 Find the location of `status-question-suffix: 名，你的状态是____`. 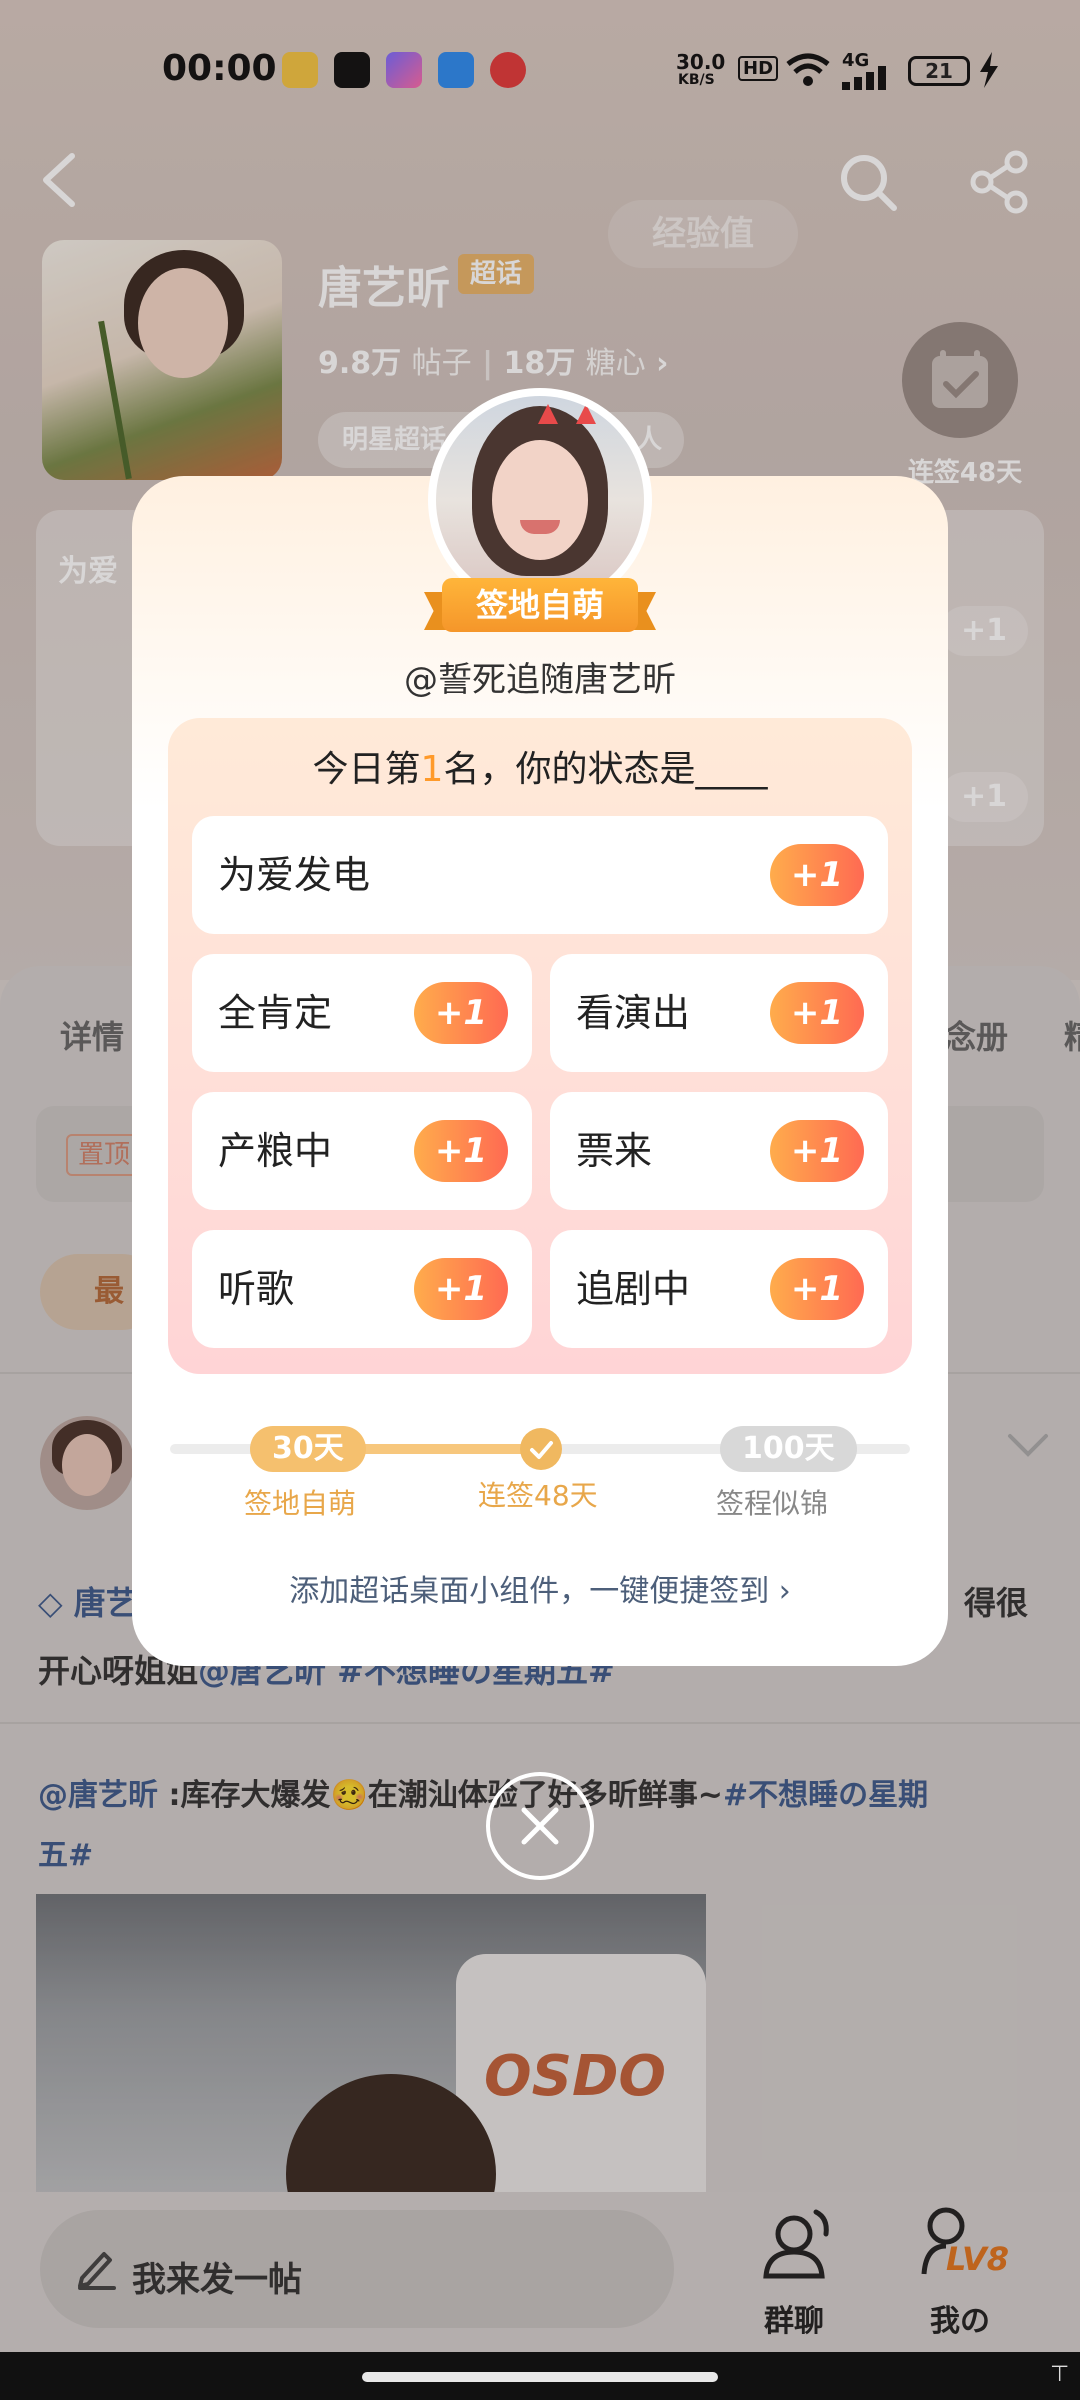

status-question-suffix: 名，你的状态是____ is located at coordinates (605, 769).